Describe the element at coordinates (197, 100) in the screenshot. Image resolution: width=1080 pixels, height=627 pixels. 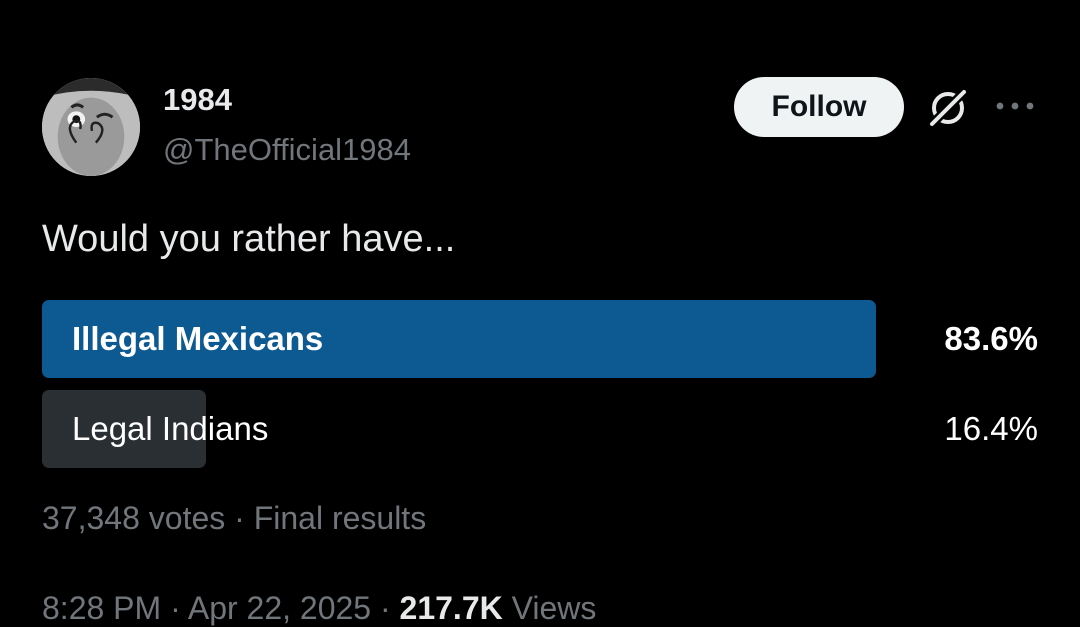
I see `display-name: 1984` at that location.